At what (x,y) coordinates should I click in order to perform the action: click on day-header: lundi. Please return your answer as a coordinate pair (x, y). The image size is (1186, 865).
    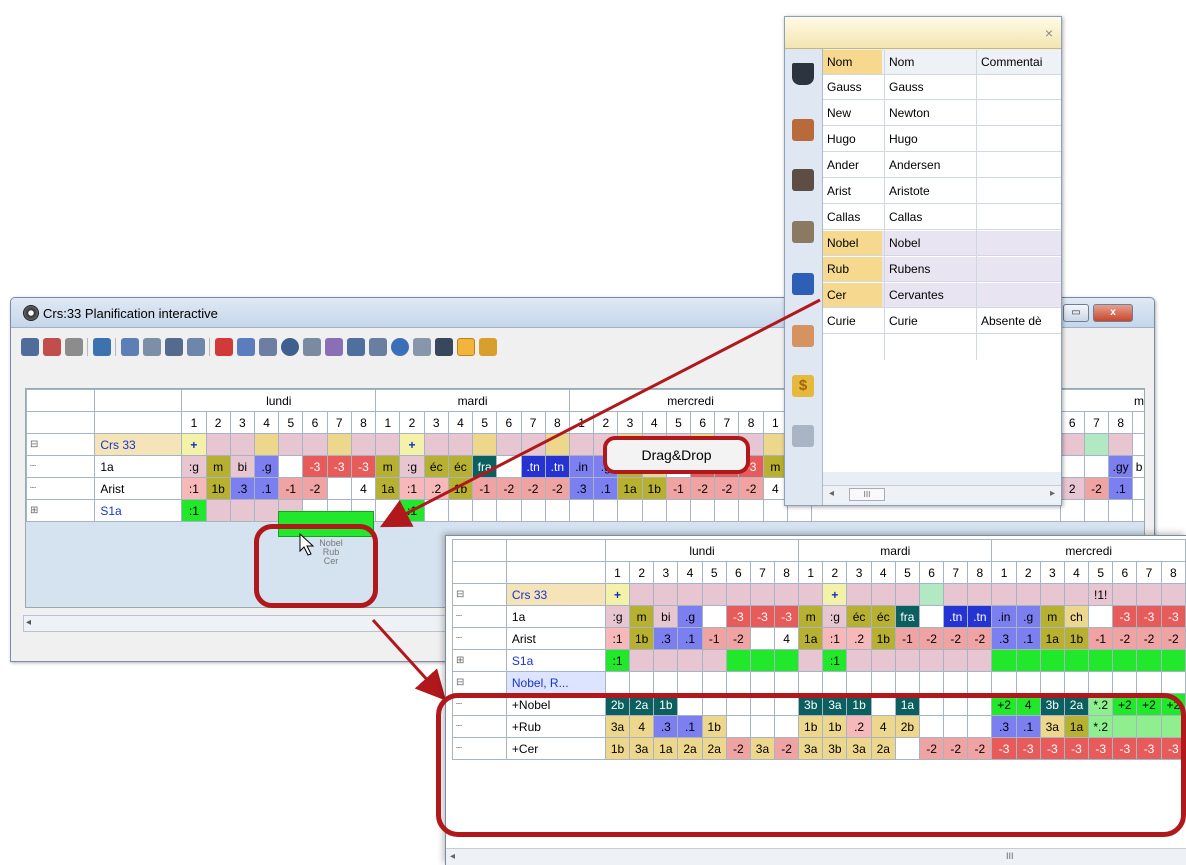
    Looking at the image, I should click on (702, 550).